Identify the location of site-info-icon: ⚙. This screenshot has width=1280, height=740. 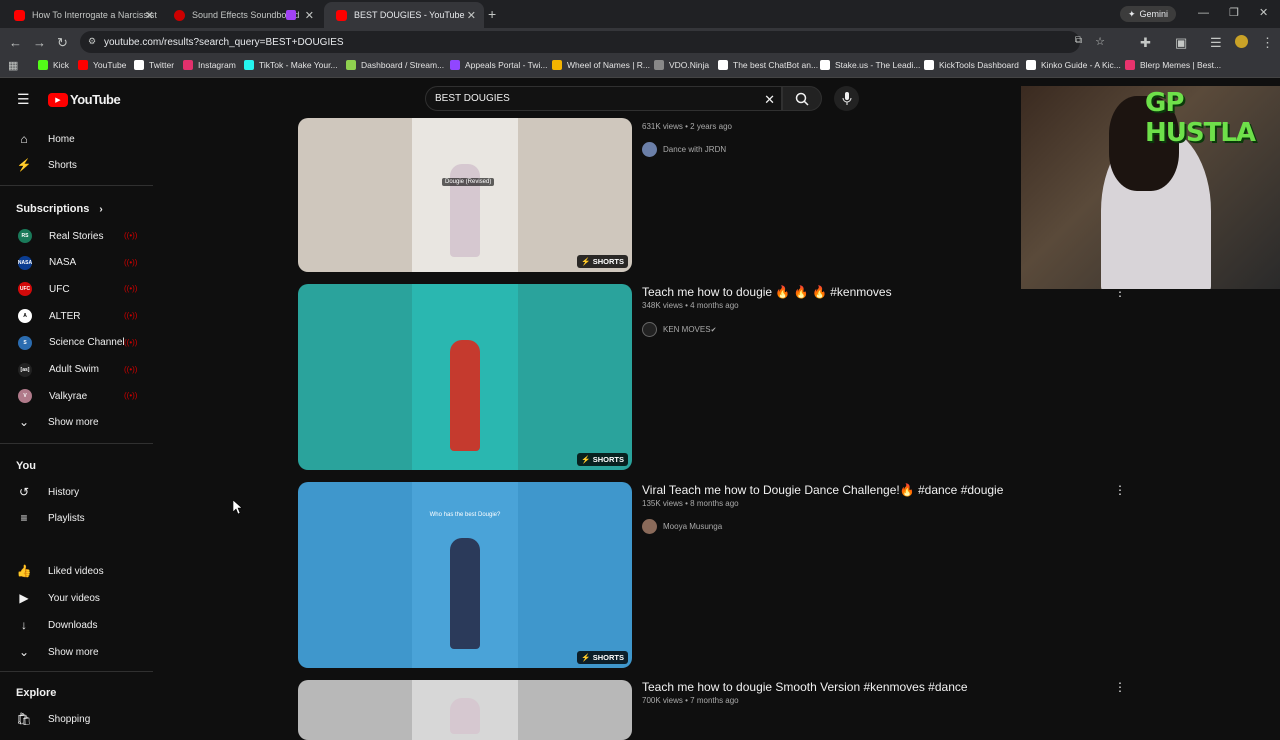
(92, 41).